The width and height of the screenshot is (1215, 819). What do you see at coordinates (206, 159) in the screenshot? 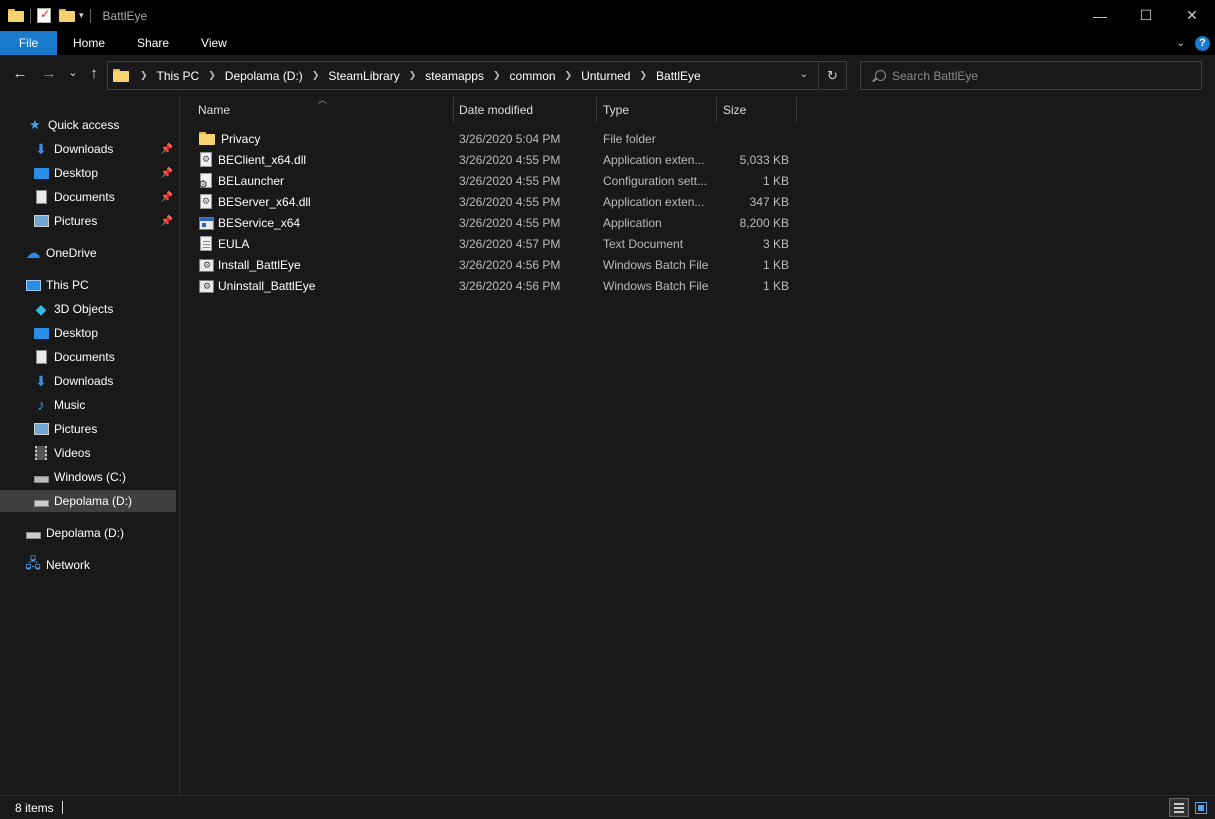
I see `dll-icon` at bounding box center [206, 159].